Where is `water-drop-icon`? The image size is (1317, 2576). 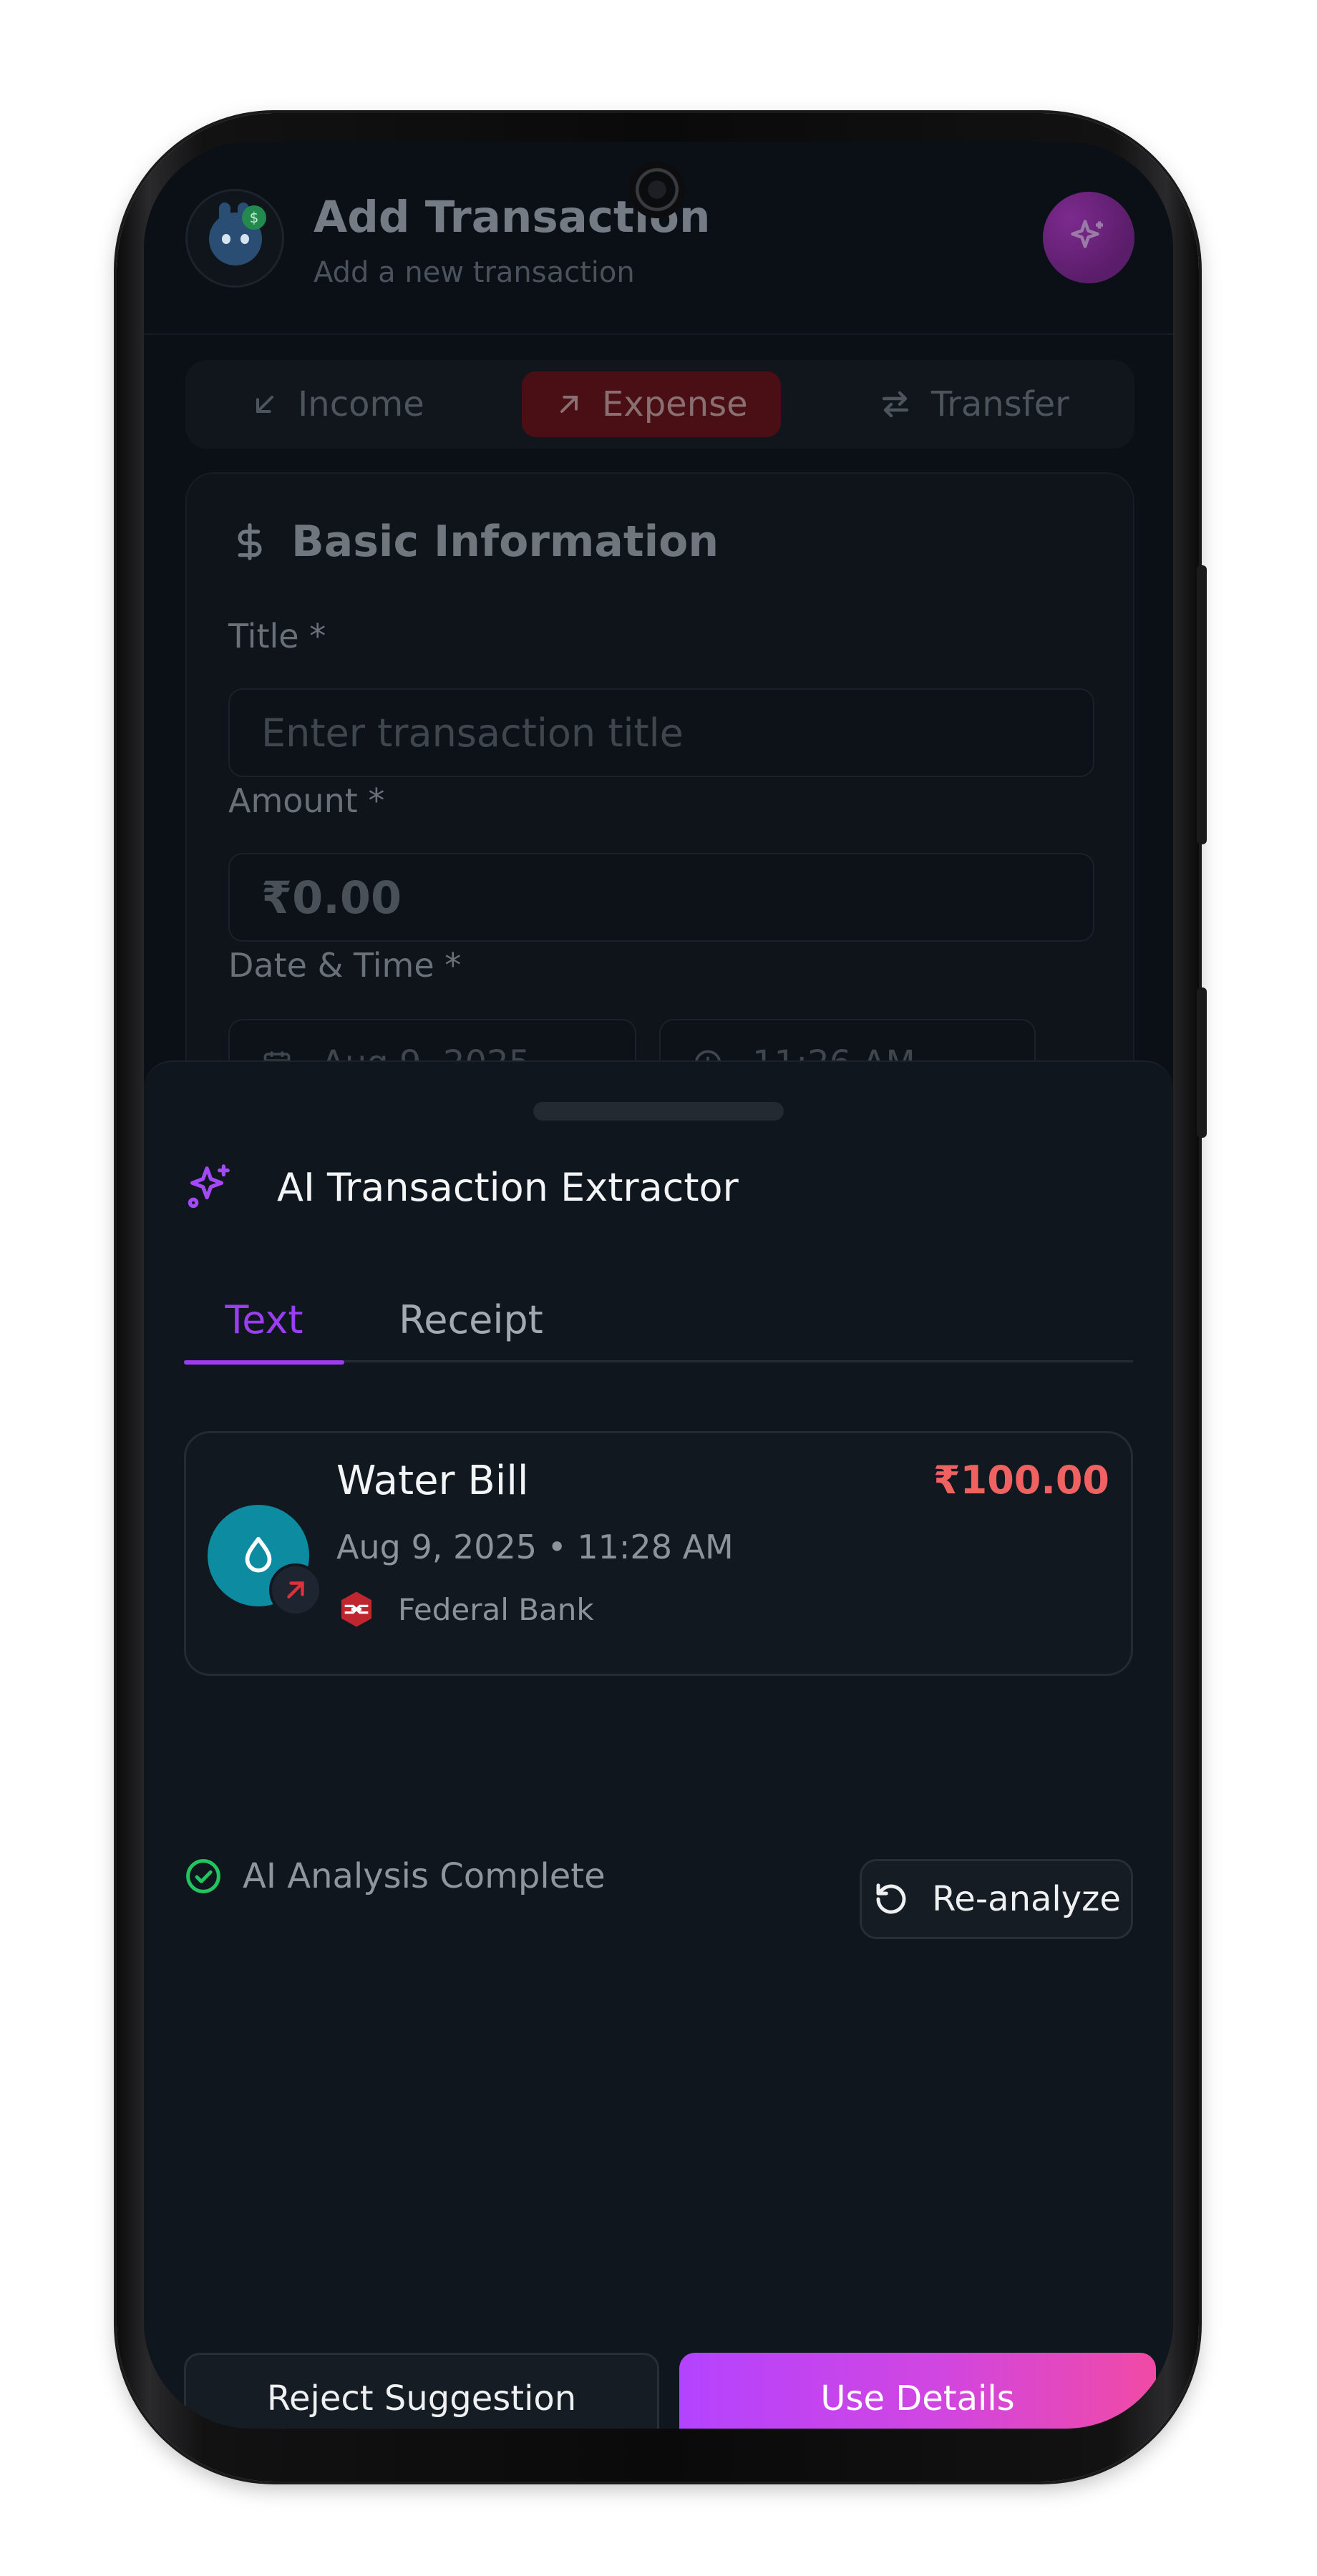
water-drop-icon is located at coordinates (258, 1554).